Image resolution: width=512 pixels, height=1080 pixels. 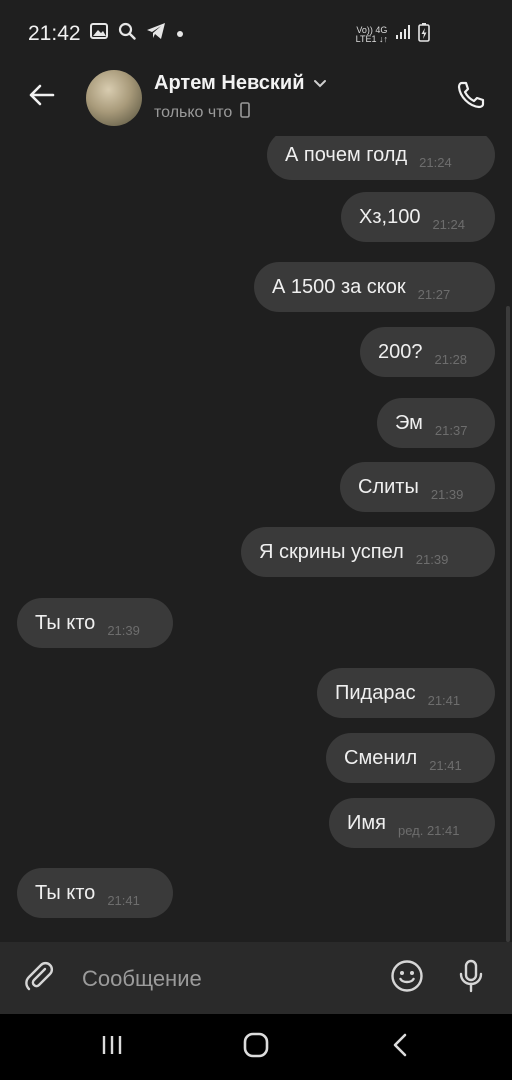 What do you see at coordinates (137, 33) in the screenshot?
I see `status-notifications` at bounding box center [137, 33].